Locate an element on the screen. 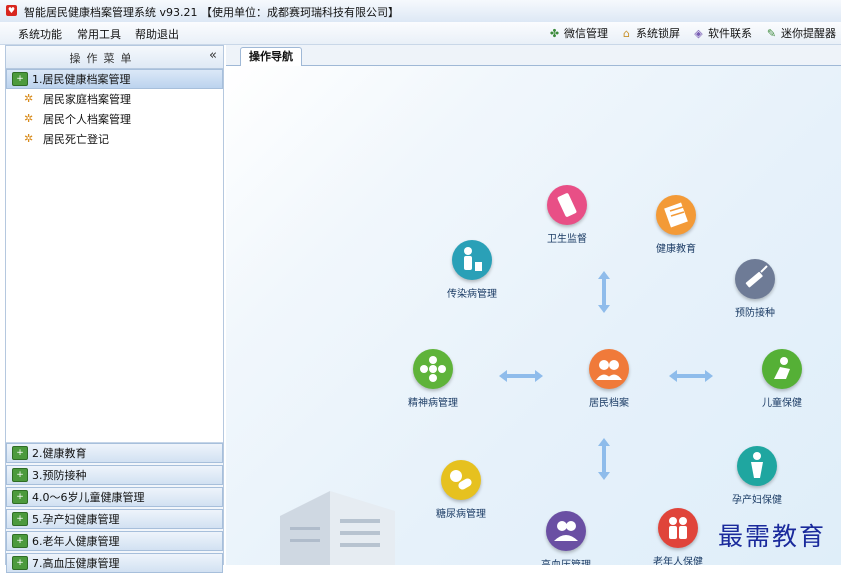 The width and height of the screenshot is (841, 575). nav-label: 传染病管理 is located at coordinates (472, 294).